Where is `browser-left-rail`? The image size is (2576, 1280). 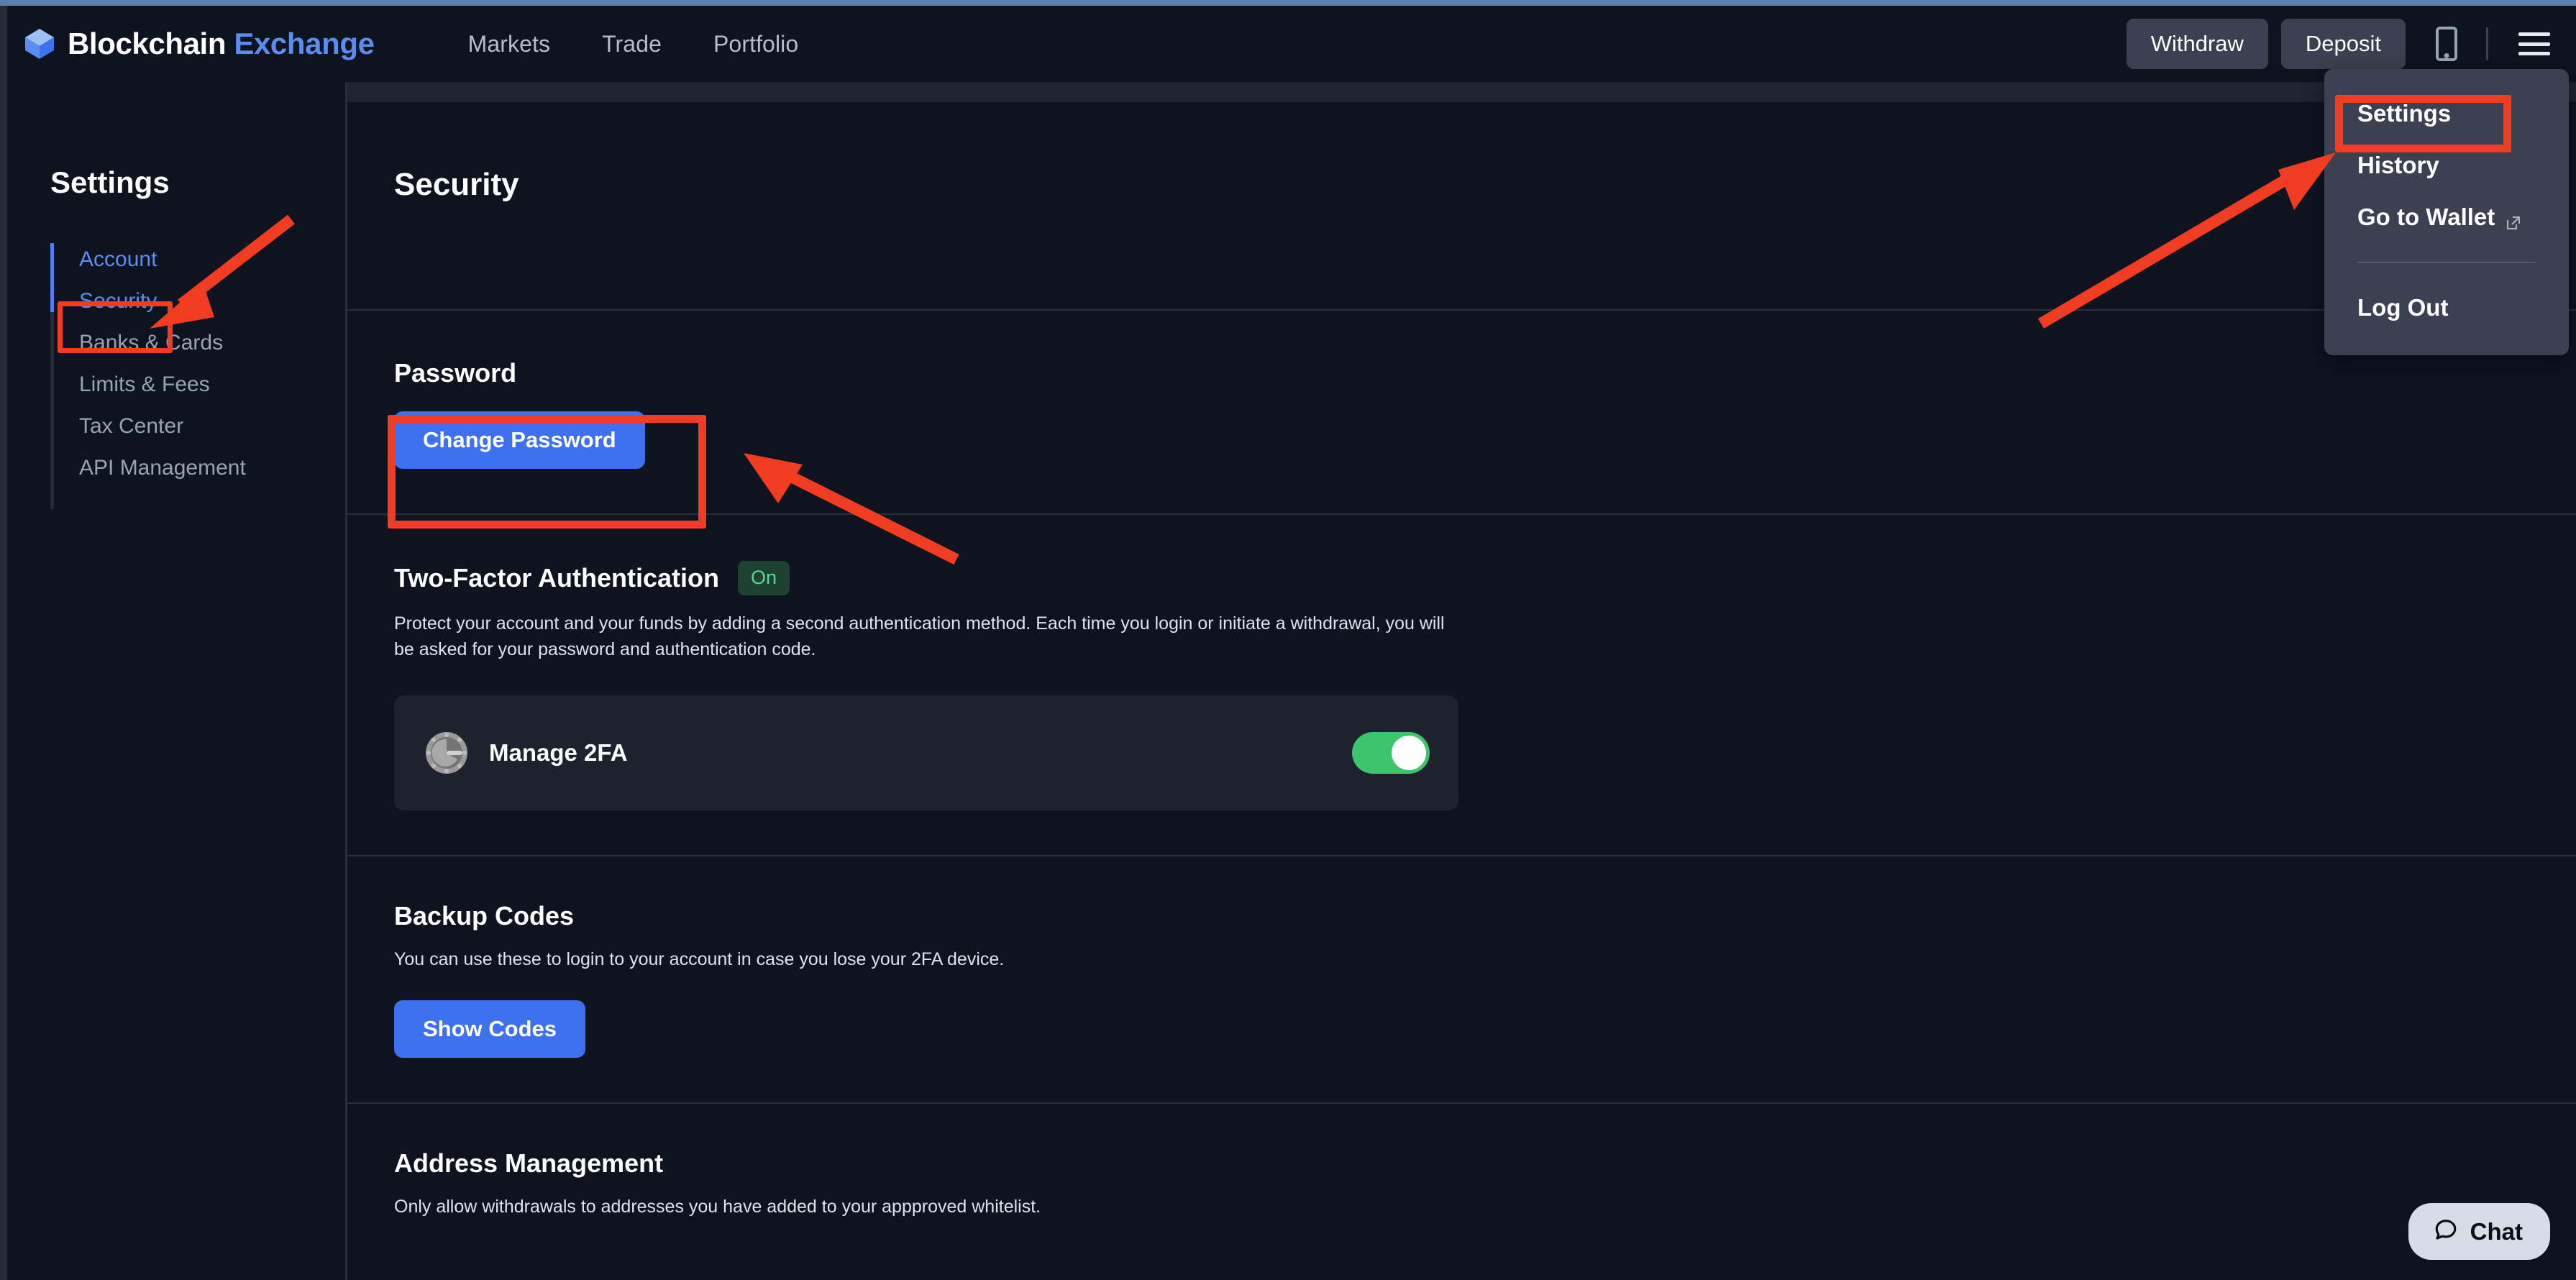 browser-left-rail is located at coordinates (3, 643).